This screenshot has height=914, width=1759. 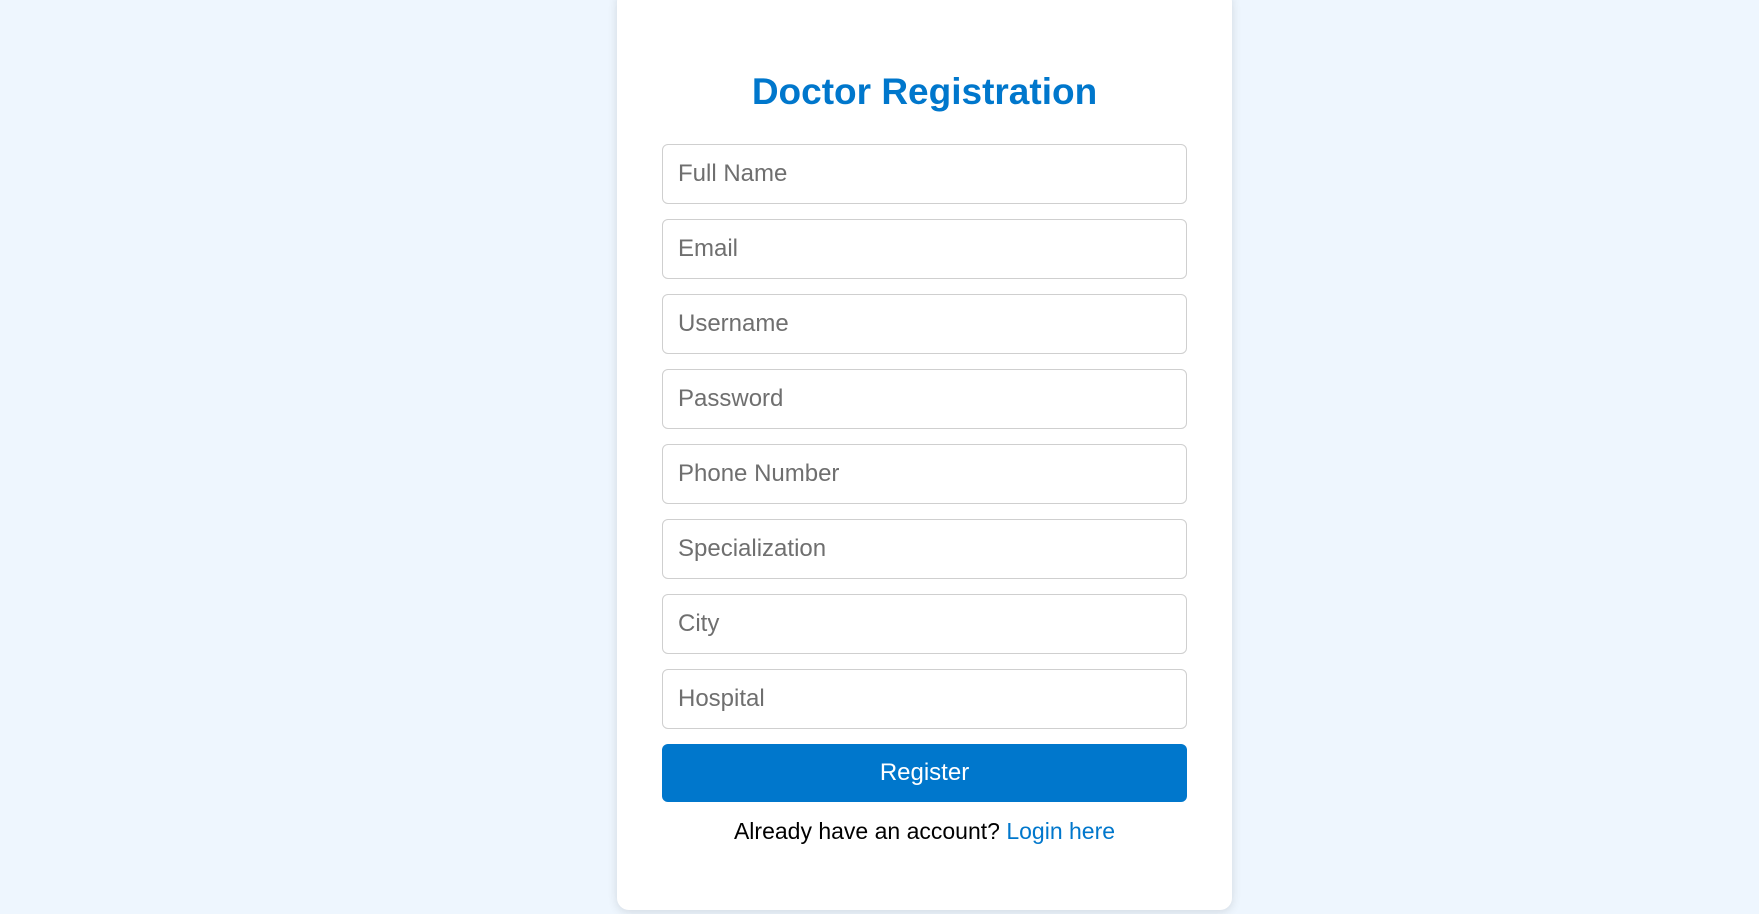 I want to click on username-input, so click(x=924, y=324).